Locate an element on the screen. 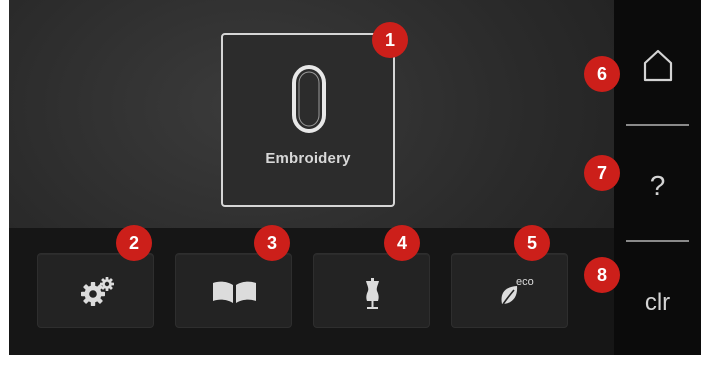  embroidery-mode-button: Embroidery is located at coordinates (308, 120).